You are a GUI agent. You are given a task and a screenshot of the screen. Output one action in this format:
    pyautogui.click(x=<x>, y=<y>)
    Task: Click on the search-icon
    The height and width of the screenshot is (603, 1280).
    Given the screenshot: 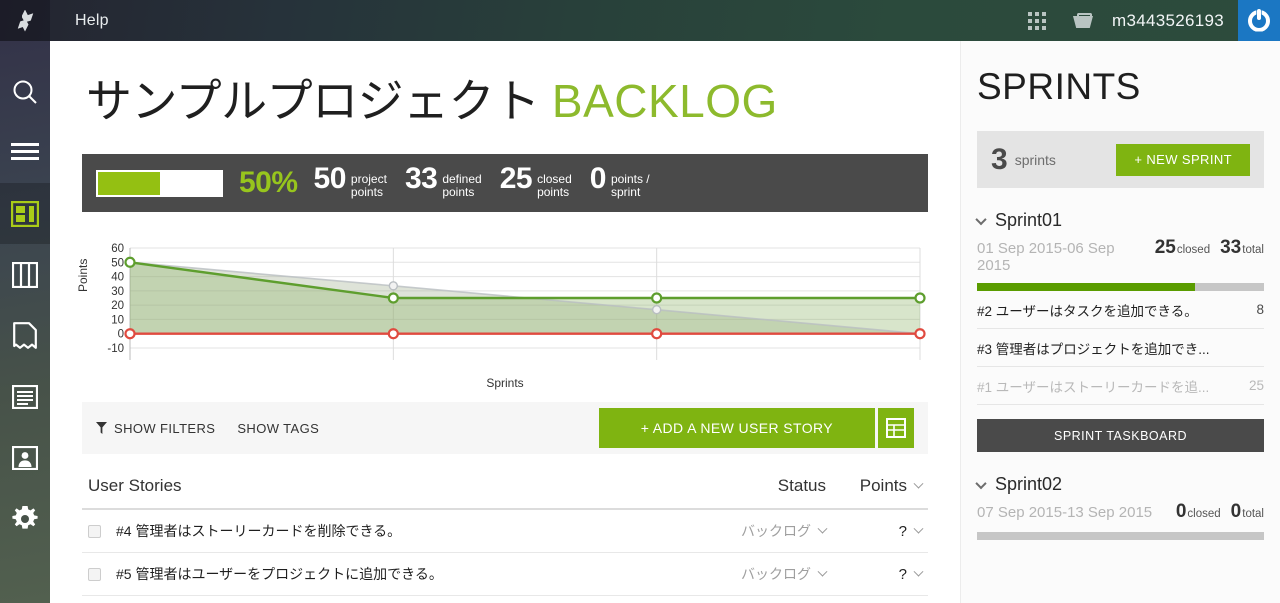 What is the action you would take?
    pyautogui.click(x=25, y=92)
    